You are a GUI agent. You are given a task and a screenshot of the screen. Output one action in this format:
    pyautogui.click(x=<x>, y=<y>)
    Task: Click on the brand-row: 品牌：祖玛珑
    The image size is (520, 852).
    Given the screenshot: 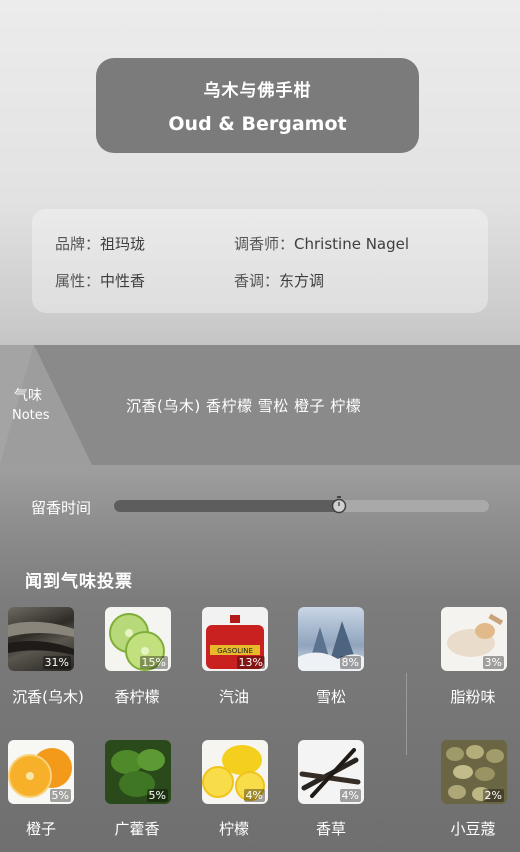 What is the action you would take?
    pyautogui.click(x=100, y=243)
    